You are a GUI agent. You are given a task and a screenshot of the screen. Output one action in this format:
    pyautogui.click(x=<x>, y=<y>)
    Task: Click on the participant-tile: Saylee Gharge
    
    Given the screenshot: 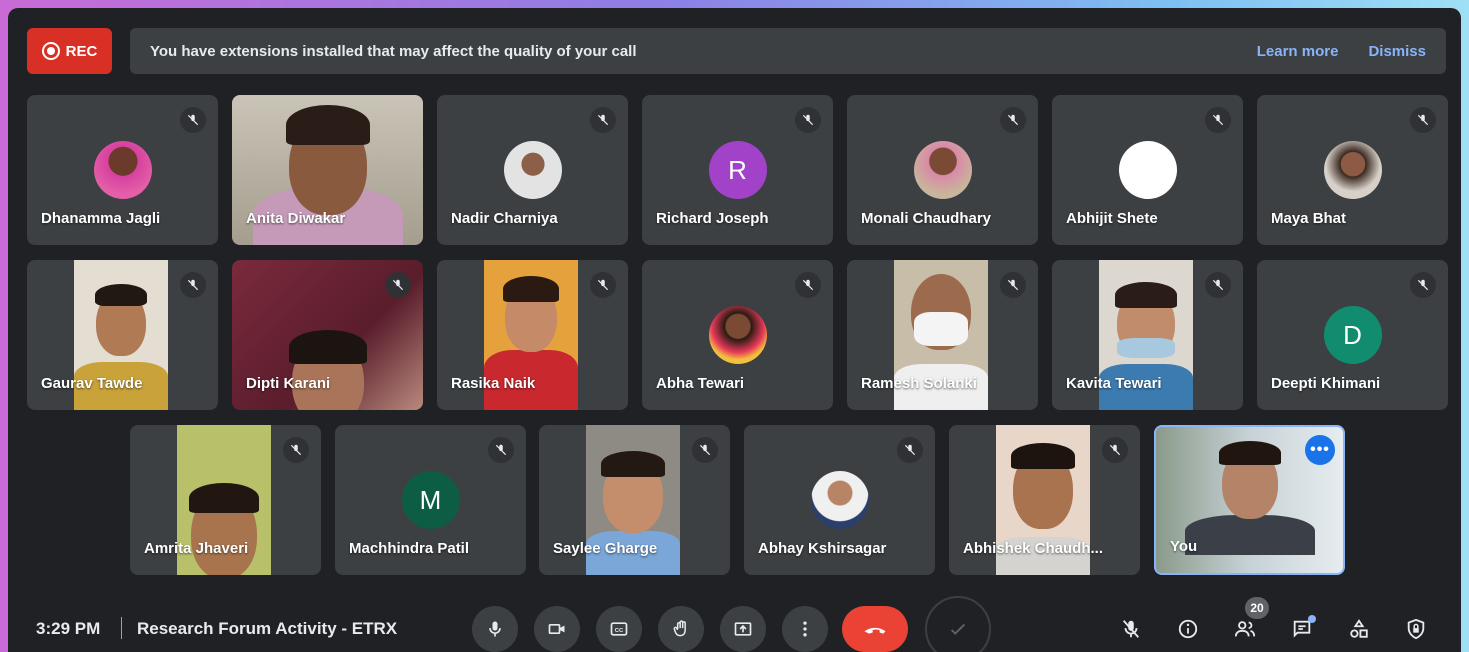 What is the action you would take?
    pyautogui.click(x=634, y=500)
    